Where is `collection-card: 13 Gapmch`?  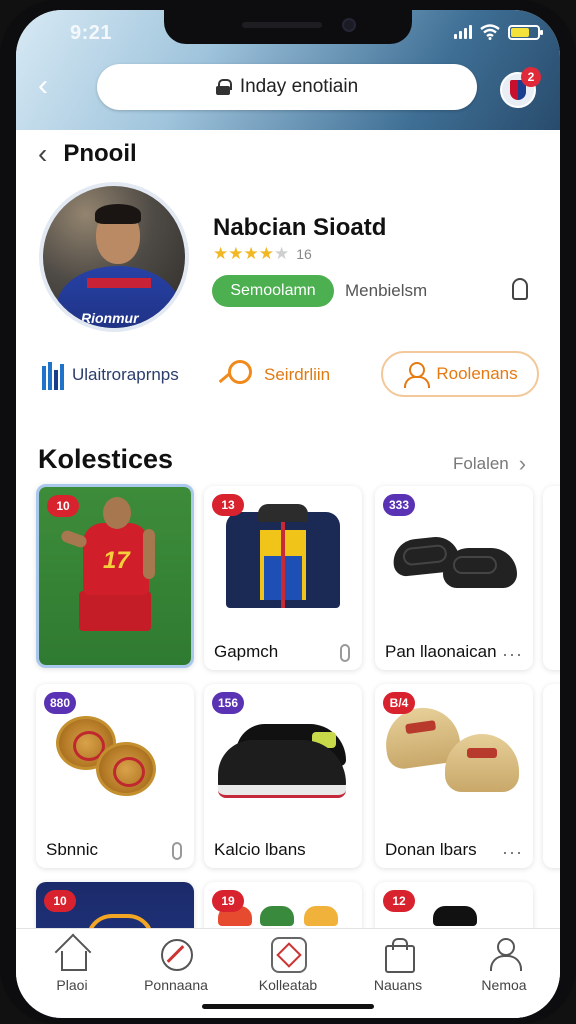
collection-card: 13 Gapmch is located at coordinates (283, 578).